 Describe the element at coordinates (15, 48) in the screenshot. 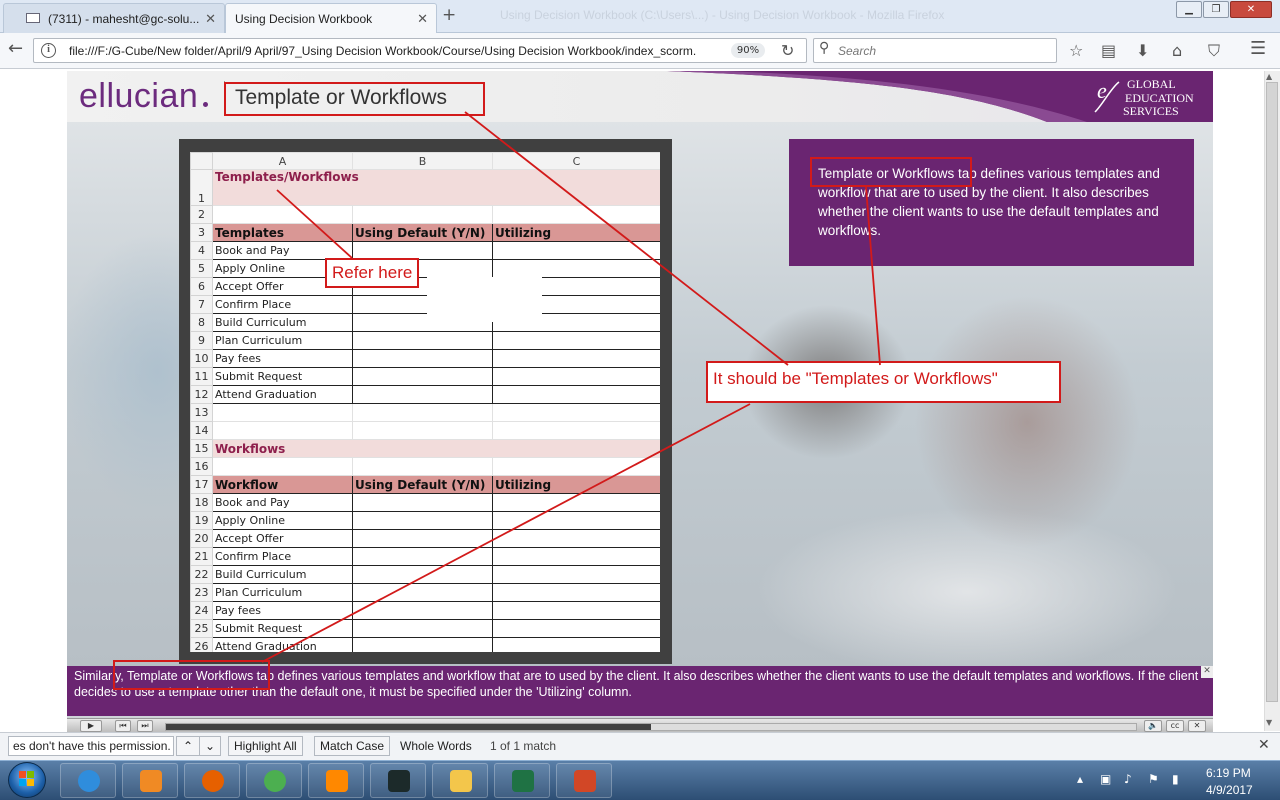

I see `back-arrow-icon: ←` at that location.